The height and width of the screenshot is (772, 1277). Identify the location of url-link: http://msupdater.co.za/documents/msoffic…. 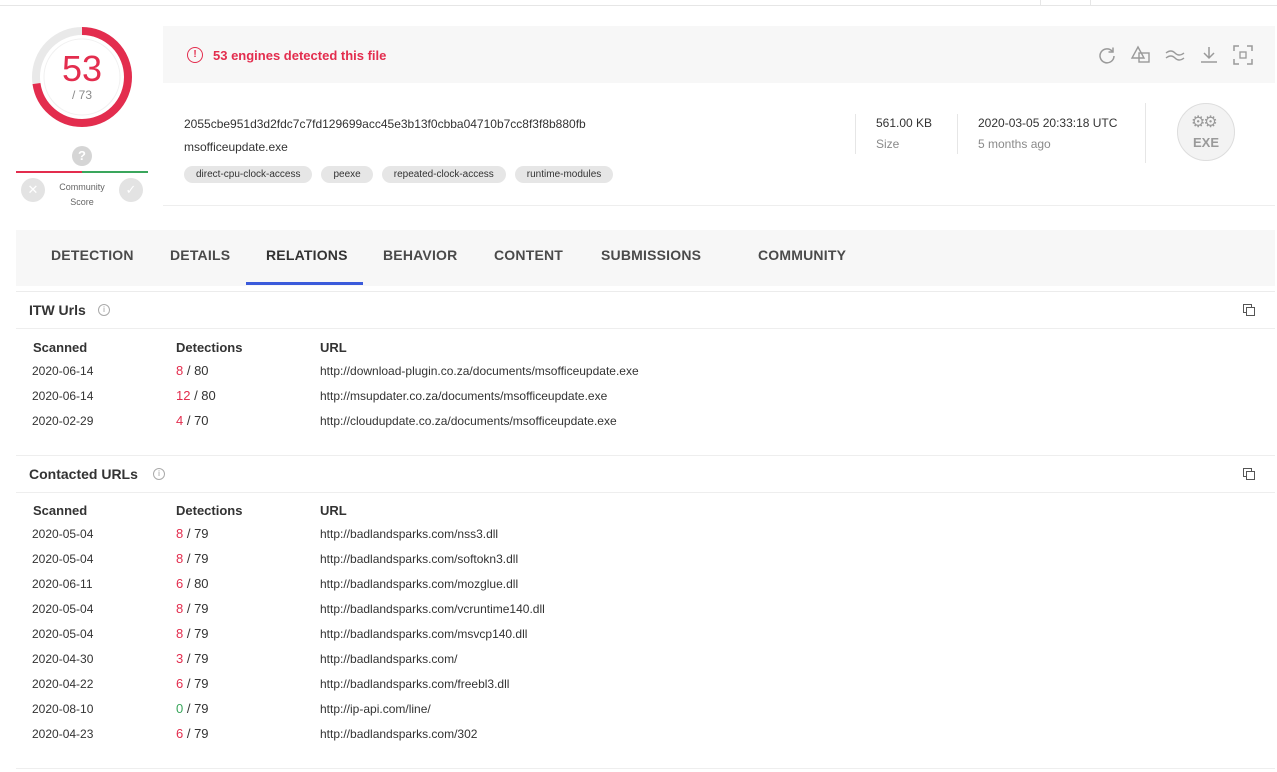
(463, 396).